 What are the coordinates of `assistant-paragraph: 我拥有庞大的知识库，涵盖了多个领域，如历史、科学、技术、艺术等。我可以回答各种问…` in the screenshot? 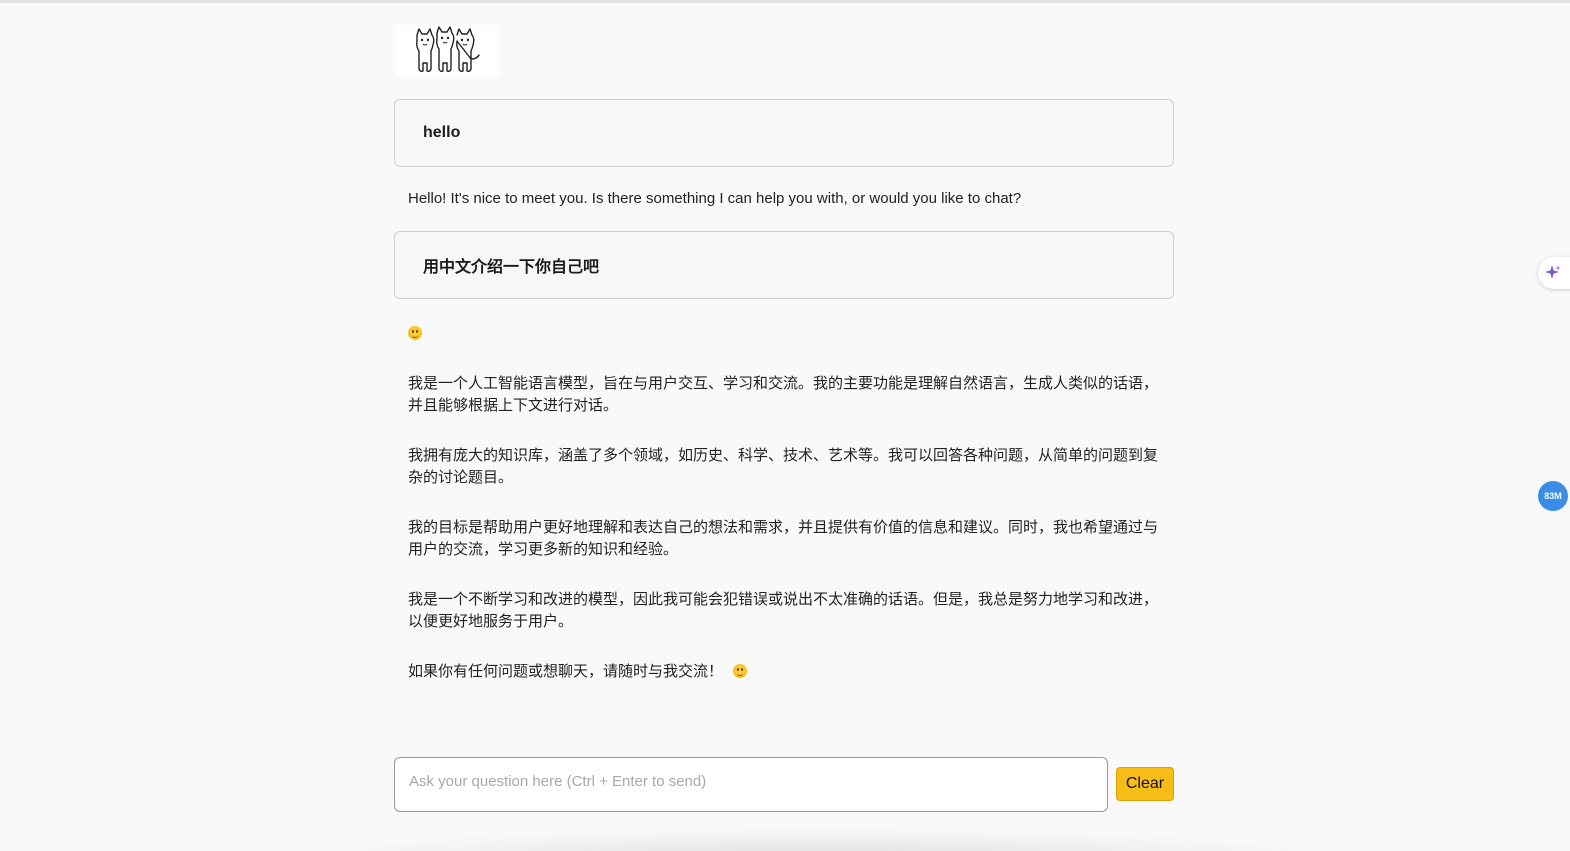 It's located at (783, 466).